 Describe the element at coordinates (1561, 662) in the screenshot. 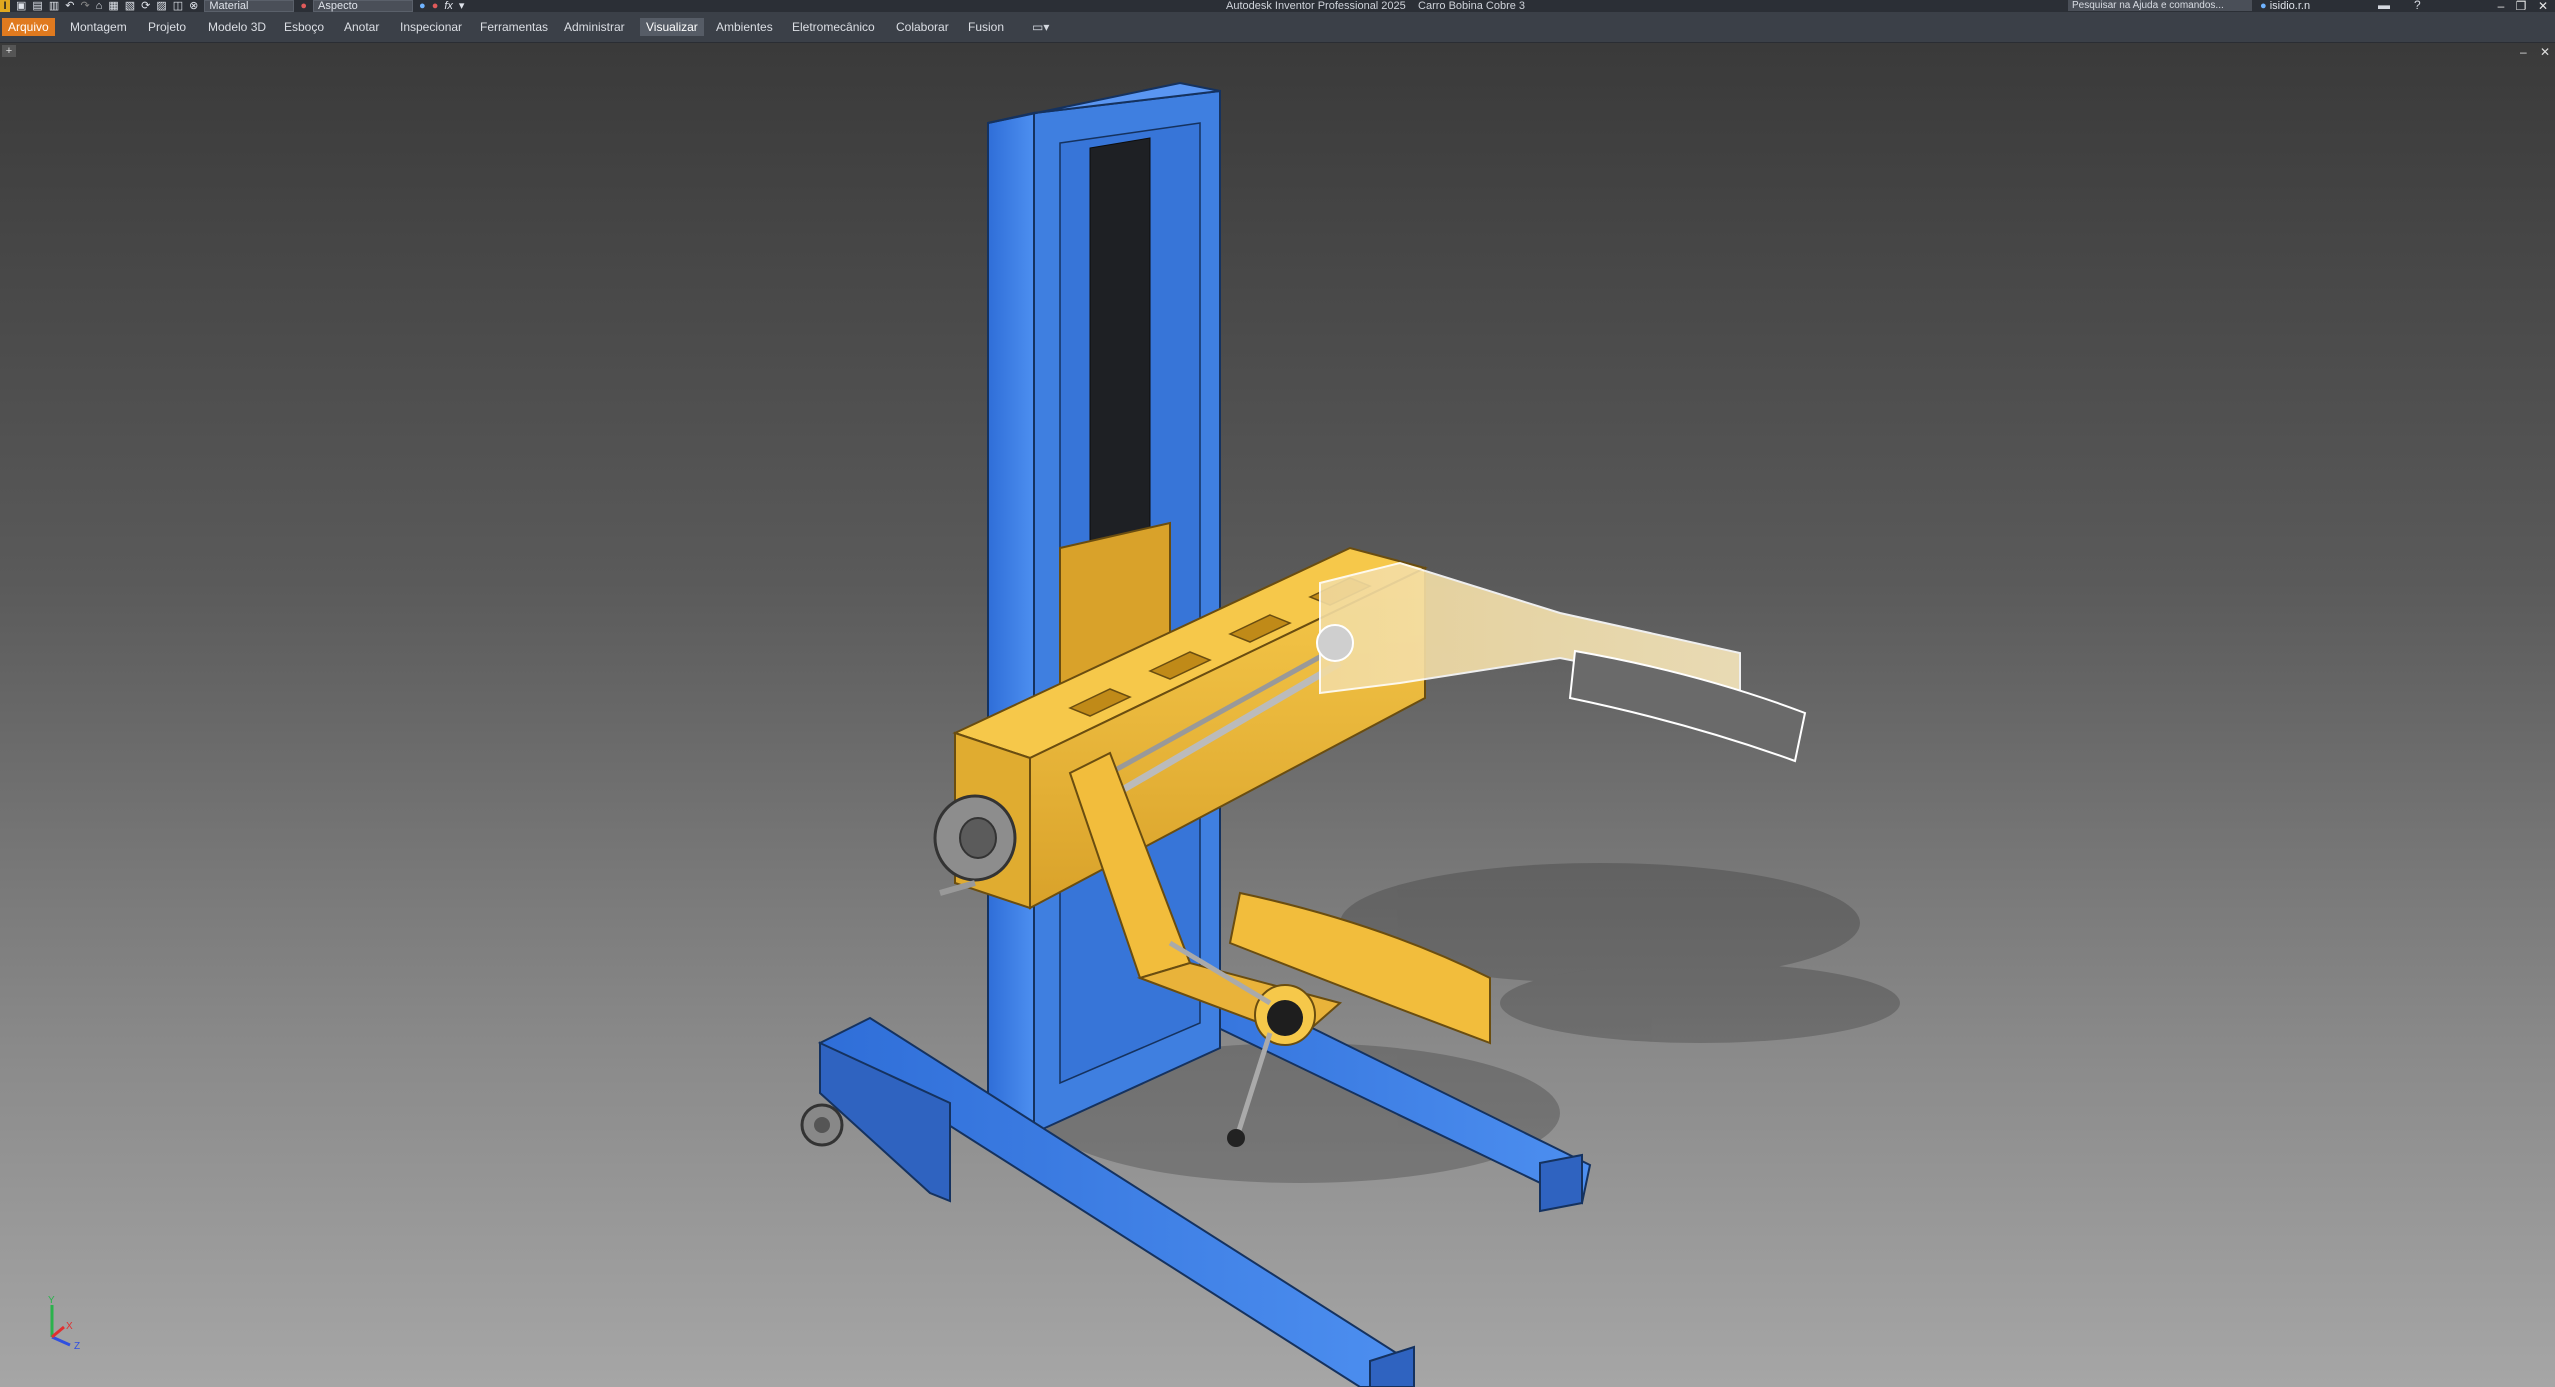

I see `upper-arm-ghost` at that location.